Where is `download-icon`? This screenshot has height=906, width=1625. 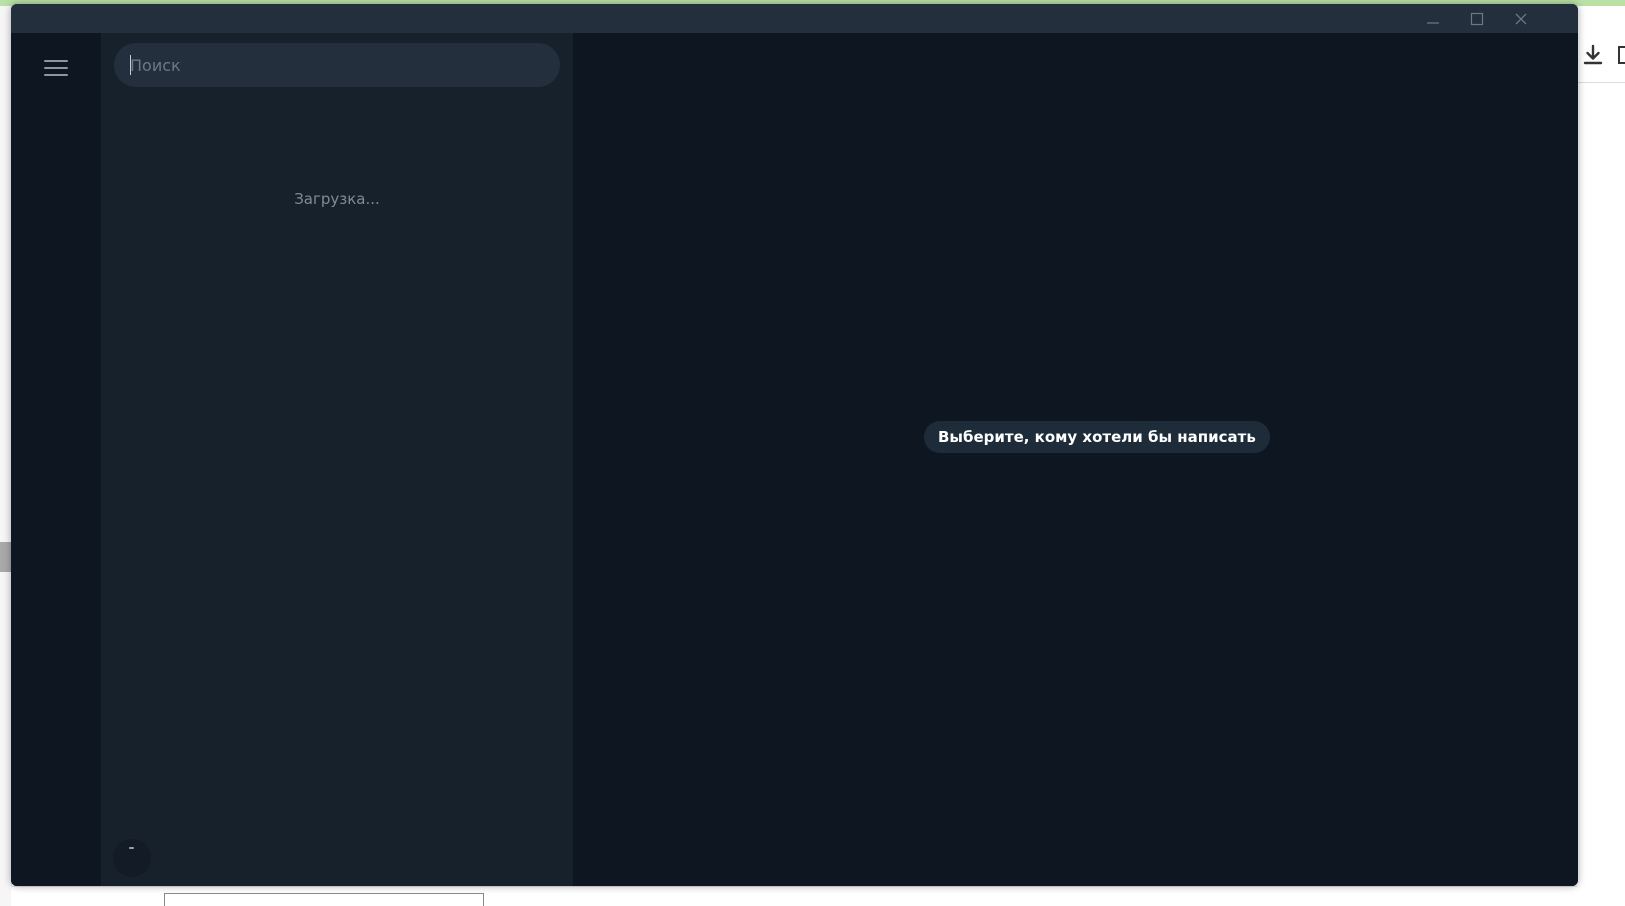 download-icon is located at coordinates (1593, 55).